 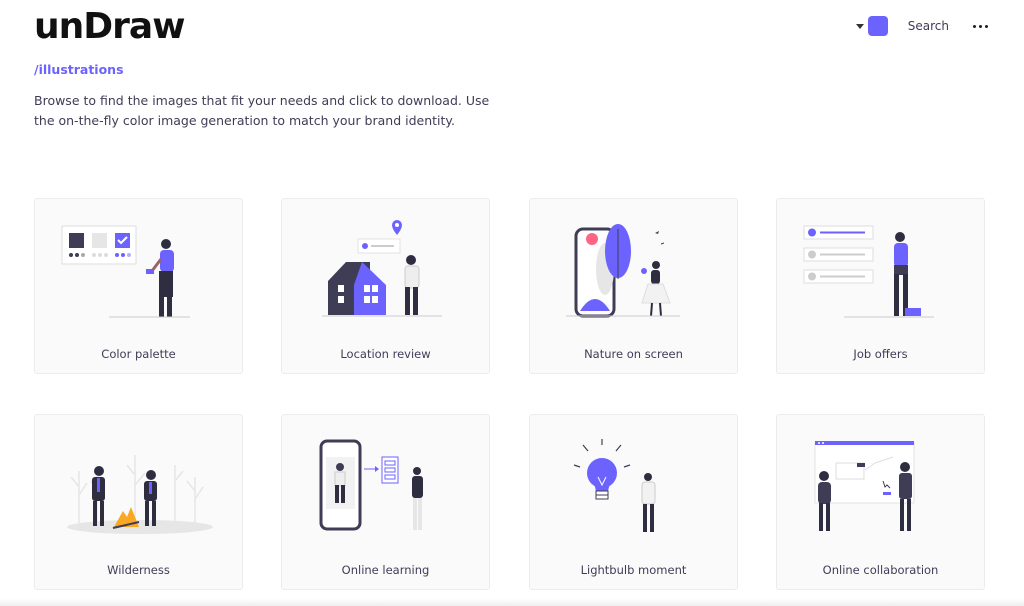 I want to click on more-dots-icon, so click(x=980, y=26).